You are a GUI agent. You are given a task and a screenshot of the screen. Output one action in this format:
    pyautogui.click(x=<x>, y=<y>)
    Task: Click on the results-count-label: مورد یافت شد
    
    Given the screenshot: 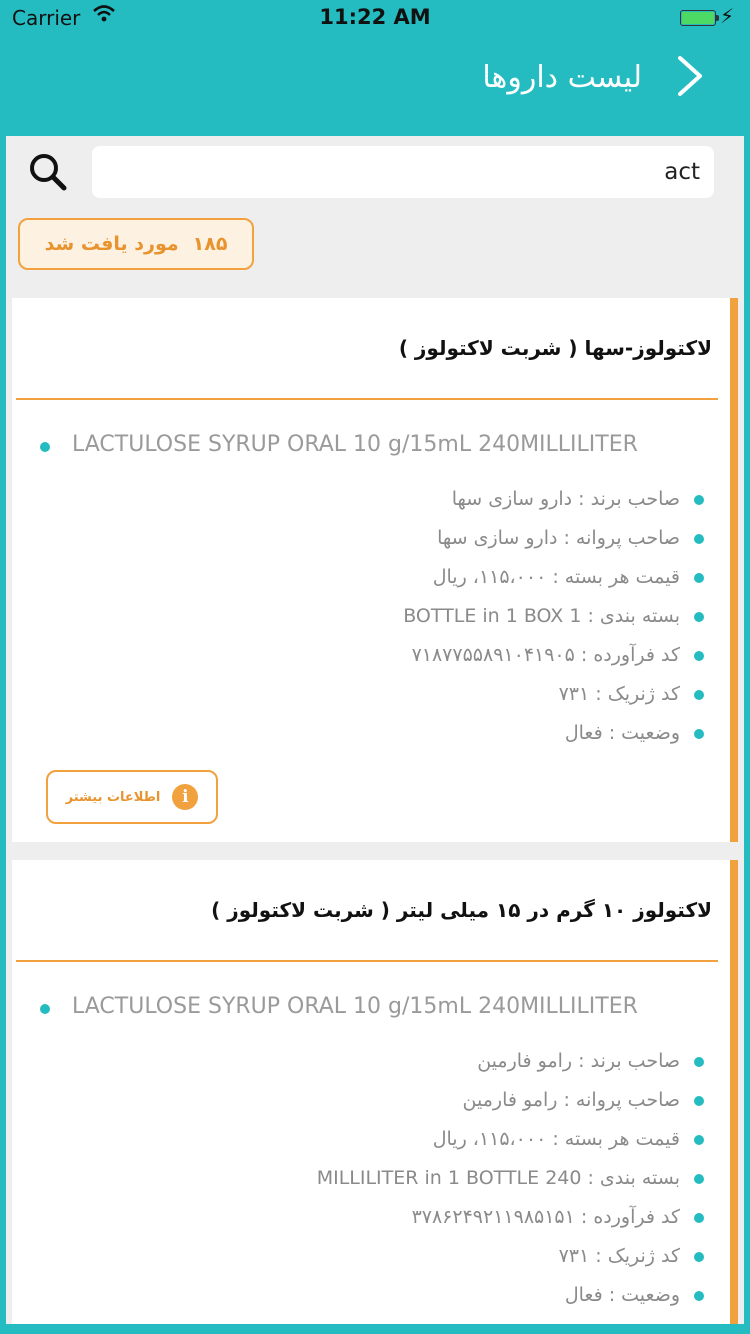 What is the action you would take?
    pyautogui.click(x=111, y=244)
    